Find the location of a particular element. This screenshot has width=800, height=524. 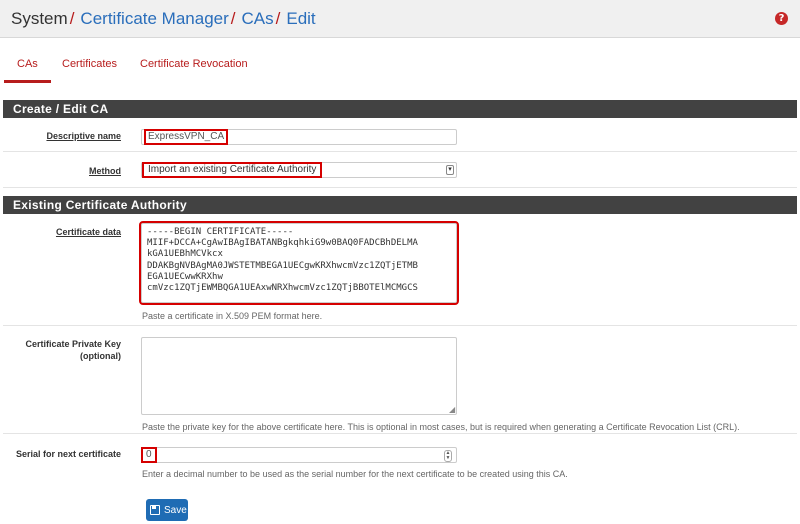

chevron-down-icon: ▾ is located at coordinates (450, 170).